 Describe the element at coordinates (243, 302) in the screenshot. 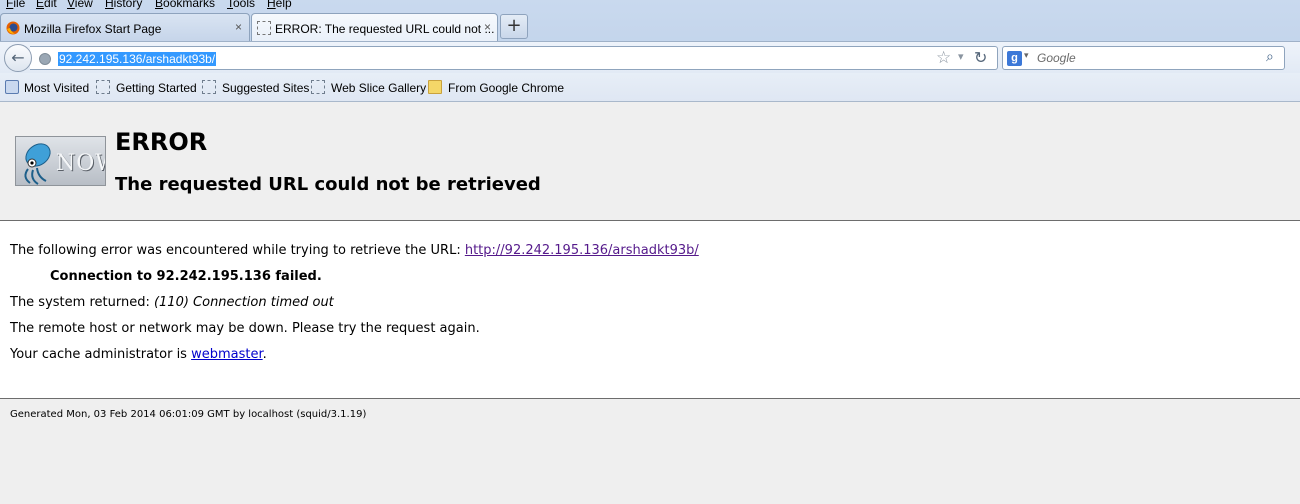

I see `system-error-text: (110) Connection timed out` at that location.